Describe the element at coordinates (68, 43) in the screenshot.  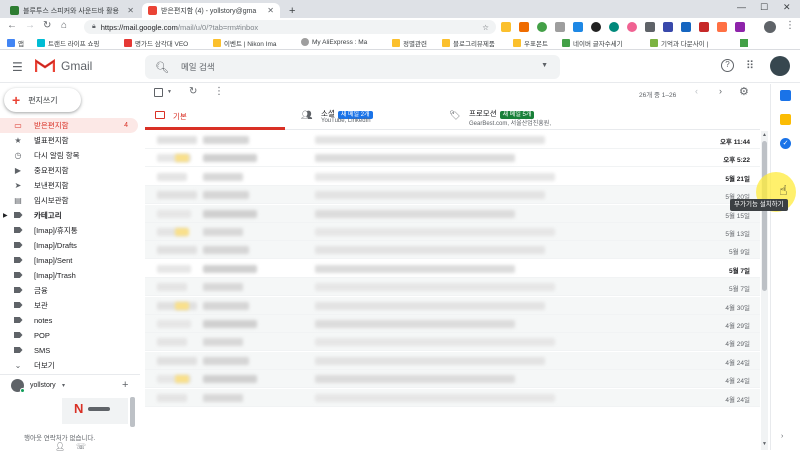
I see `bookmark-item: 트랜드 라이프 쇼핑` at that location.